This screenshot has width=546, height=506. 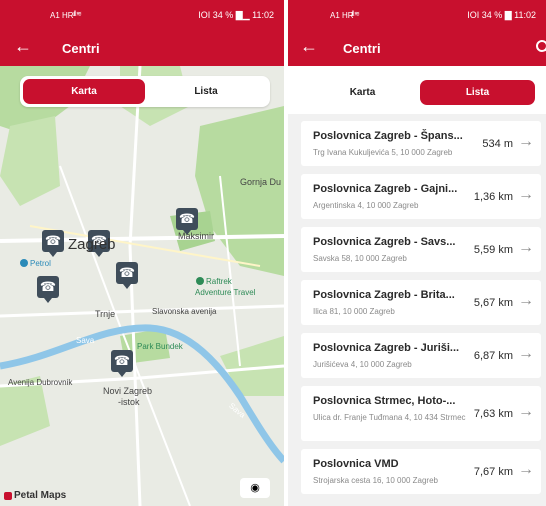 I want to click on branch-distance: 6,87 km, so click(x=493, y=356).